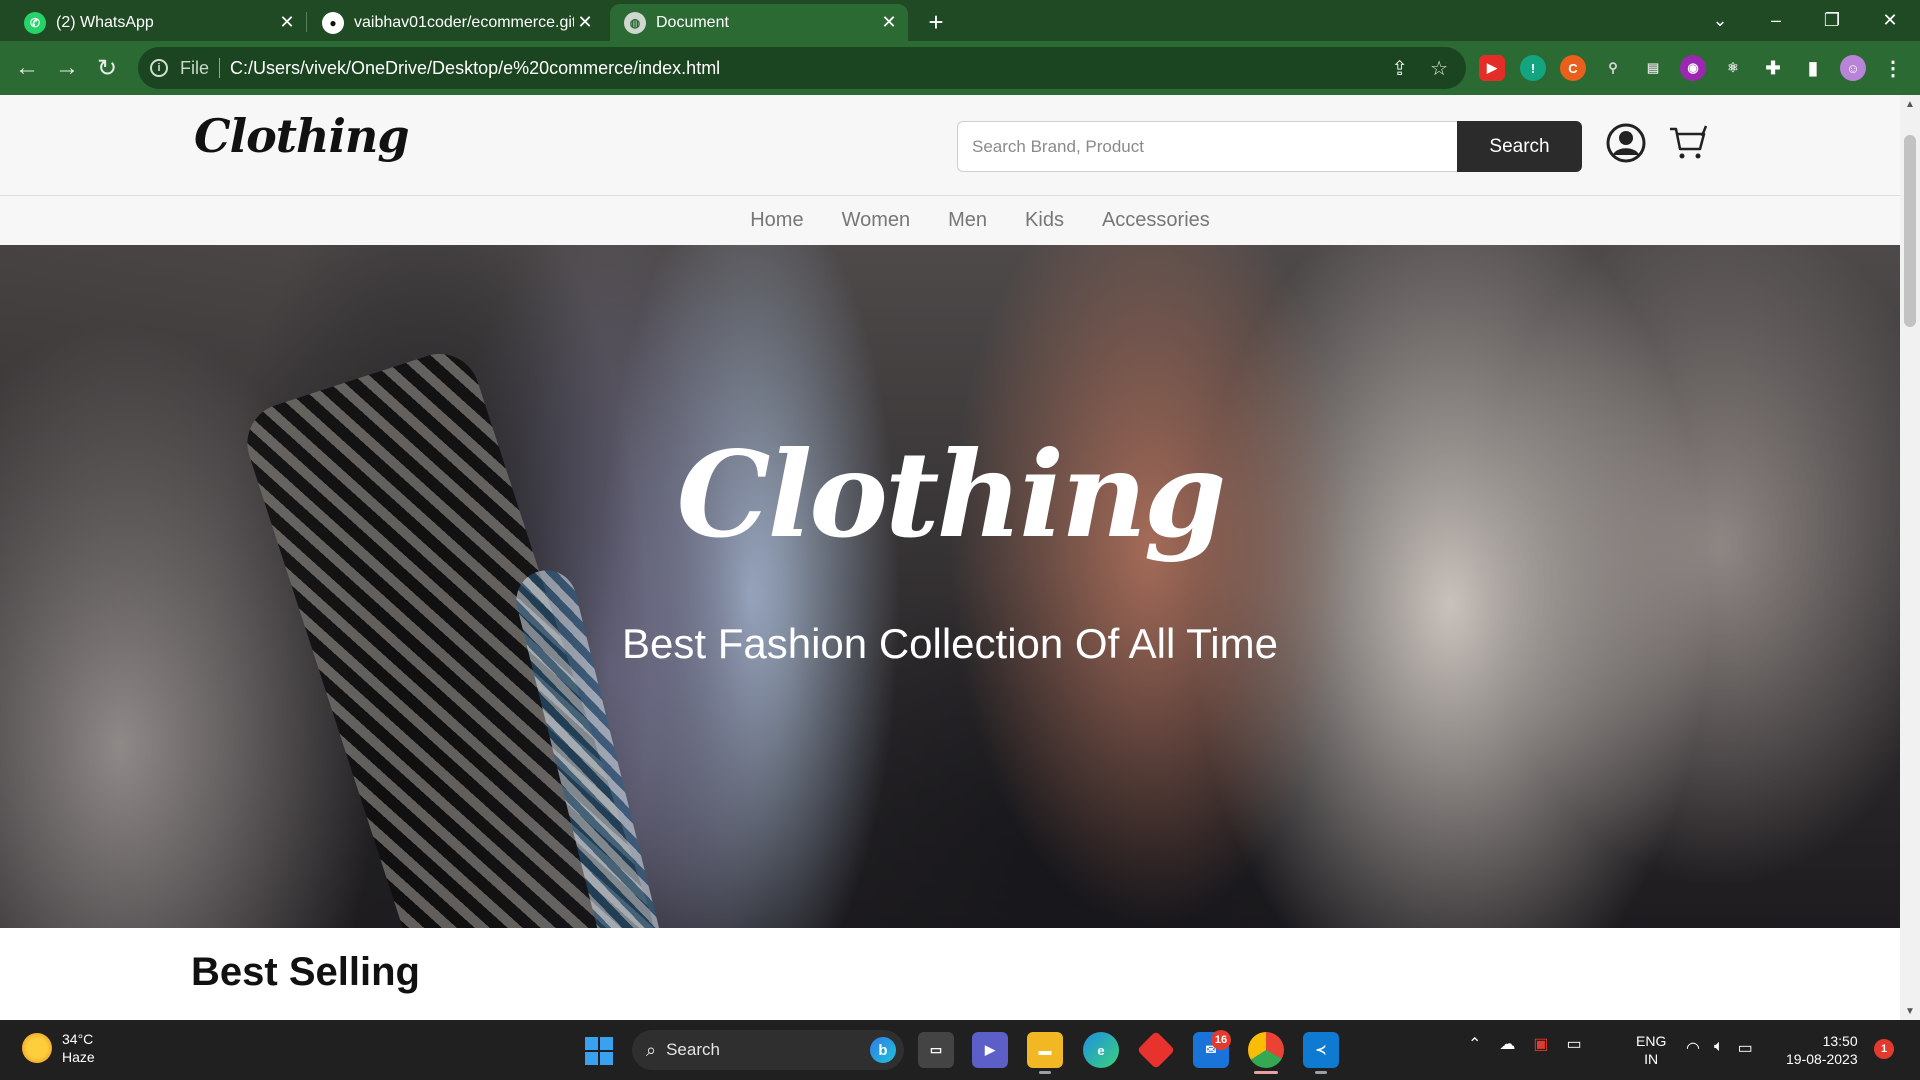 The height and width of the screenshot is (1080, 1920). What do you see at coordinates (1910, 104) in the screenshot?
I see `scroll-up-icon: ▲` at bounding box center [1910, 104].